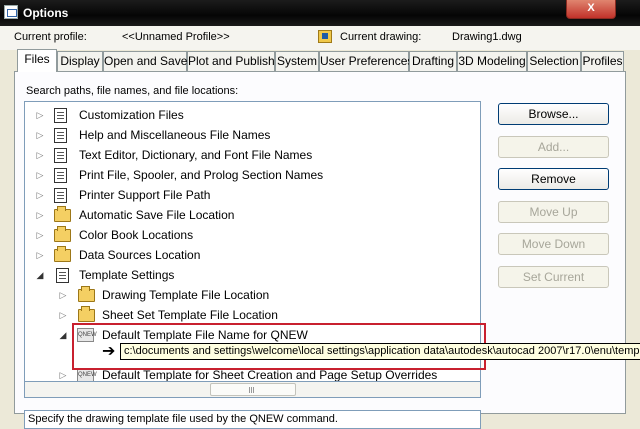  I want to click on tree-horizontal-scrollbar, so click(252, 389).